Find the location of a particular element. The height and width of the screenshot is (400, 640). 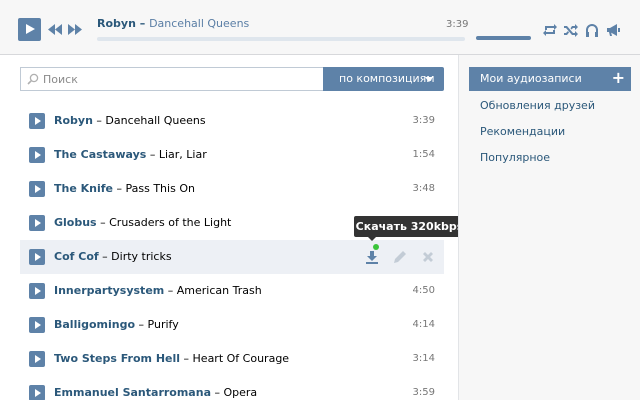

table-row: The Castaways – Liar, Liar 1:54 is located at coordinates (232, 155).